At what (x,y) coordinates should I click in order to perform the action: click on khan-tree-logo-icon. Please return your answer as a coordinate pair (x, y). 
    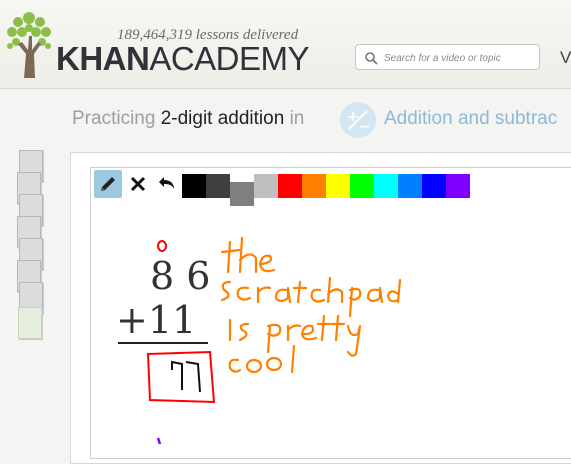
    Looking at the image, I should click on (29, 45).